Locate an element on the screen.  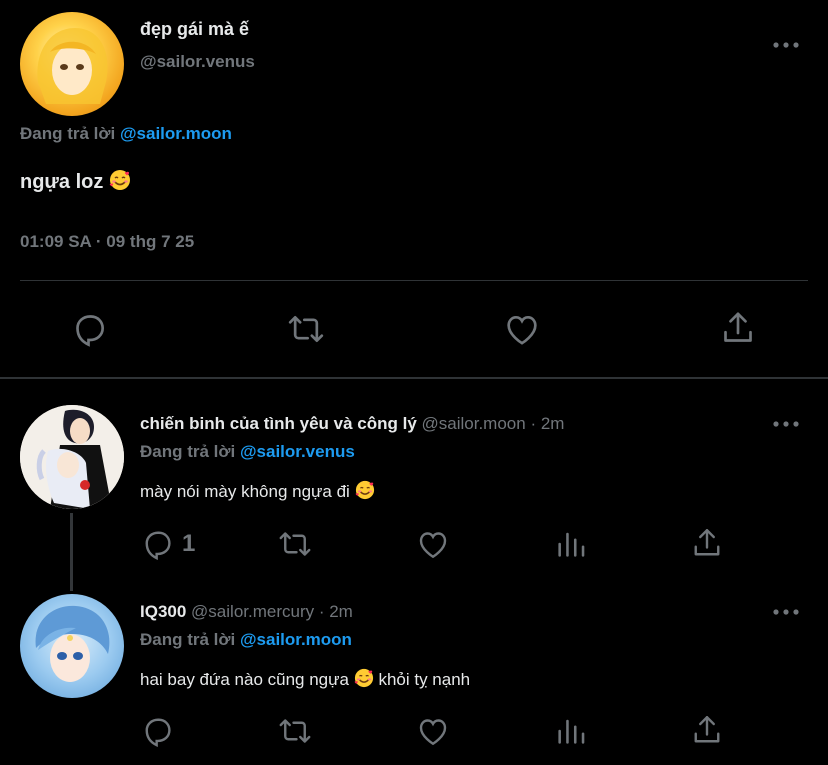
tweet-text: mày nói mày không ngựa đi is located at coordinates (257, 491).